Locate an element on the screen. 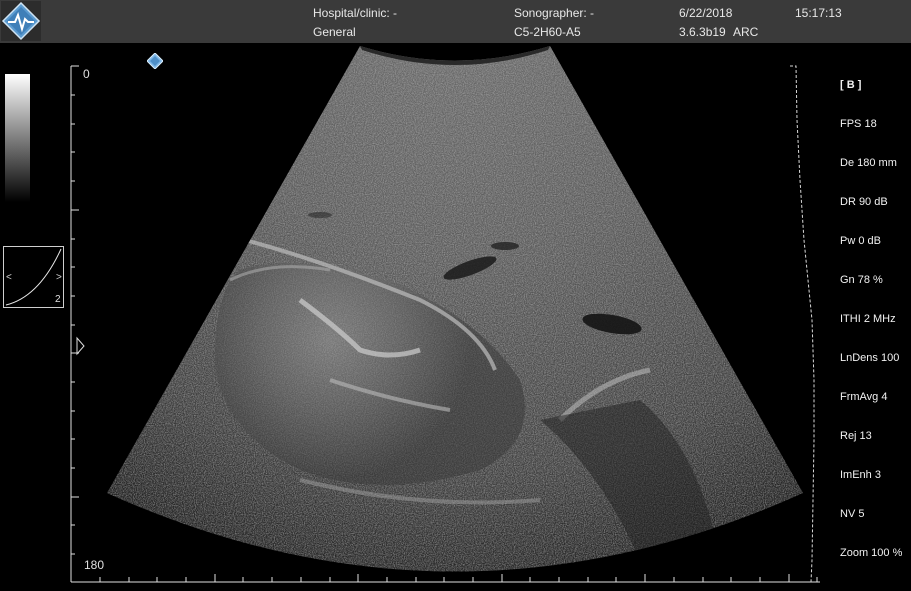 This screenshot has height=591, width=911. tgc-profile-line is located at coordinates (802, 324).